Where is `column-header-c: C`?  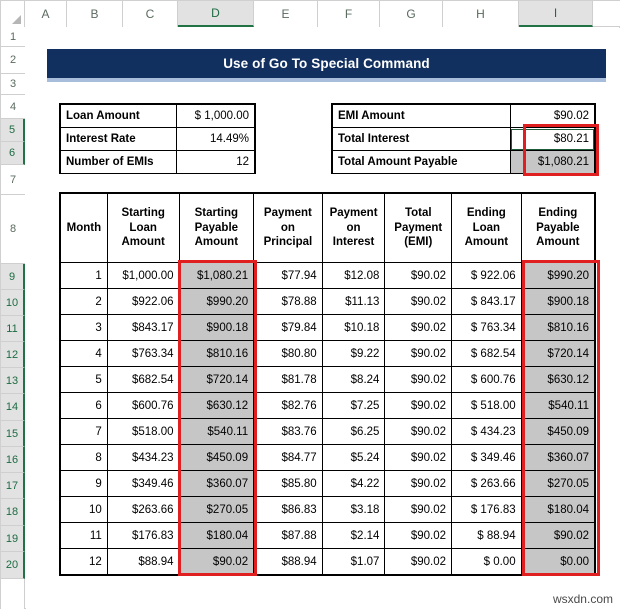 column-header-c: C is located at coordinates (150, 14).